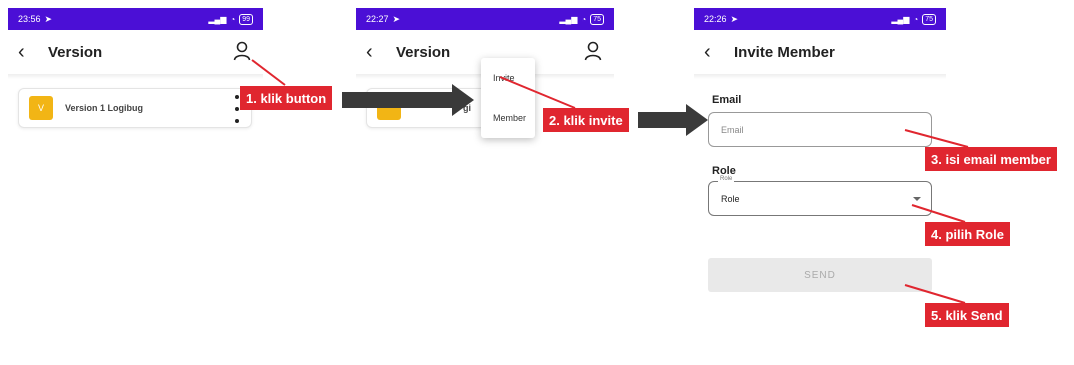  Describe the element at coordinates (991, 159) in the screenshot. I see `callout-step-3: 3. isi email member` at that location.